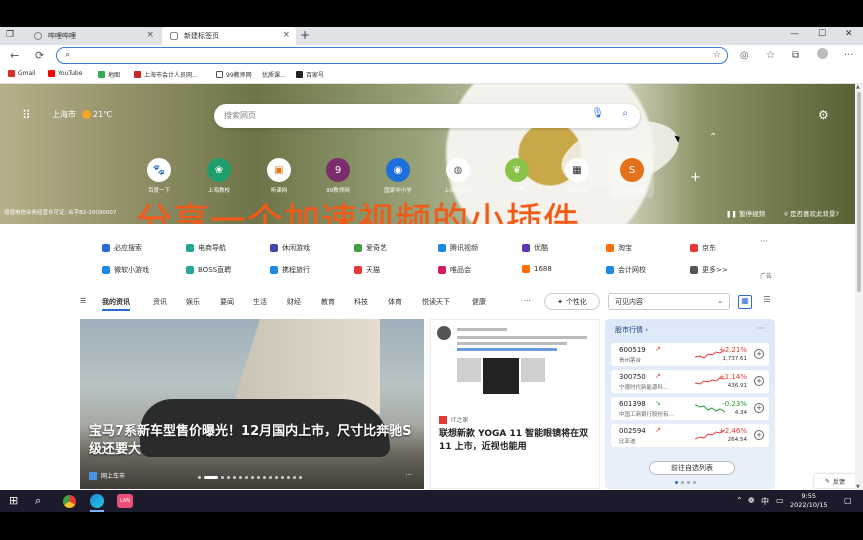 Image resolution: width=863 pixels, height=540 pixels. What do you see at coordinates (234, 74) in the screenshot?
I see `bookmark-99teacher: 99教师网` at bounding box center [234, 74].